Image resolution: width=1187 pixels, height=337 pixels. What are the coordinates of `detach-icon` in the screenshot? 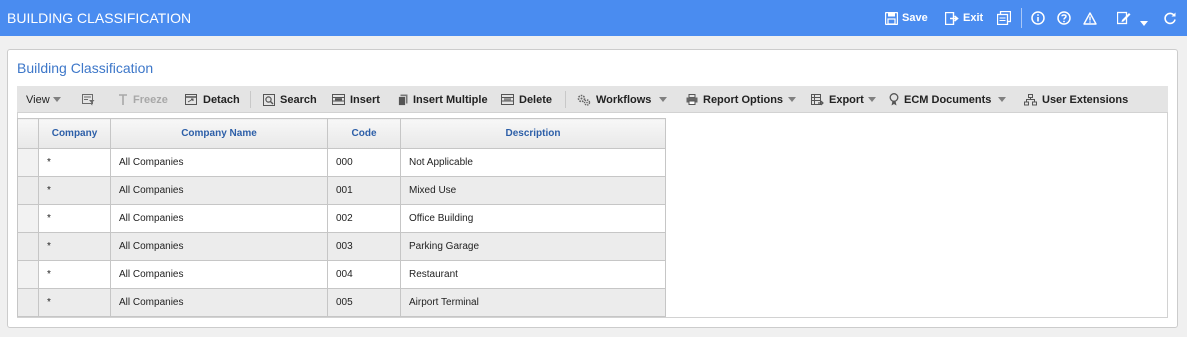 It's located at (194, 99).